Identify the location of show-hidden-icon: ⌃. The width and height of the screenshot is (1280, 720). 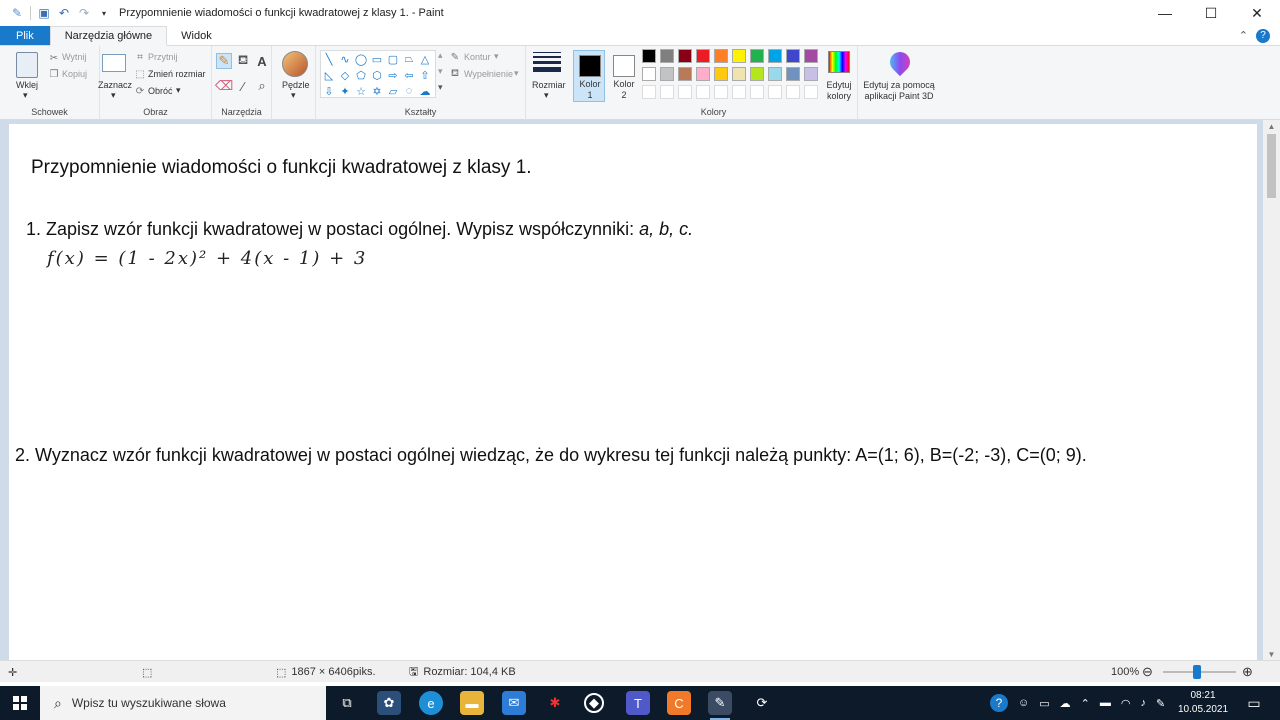
(1085, 703).